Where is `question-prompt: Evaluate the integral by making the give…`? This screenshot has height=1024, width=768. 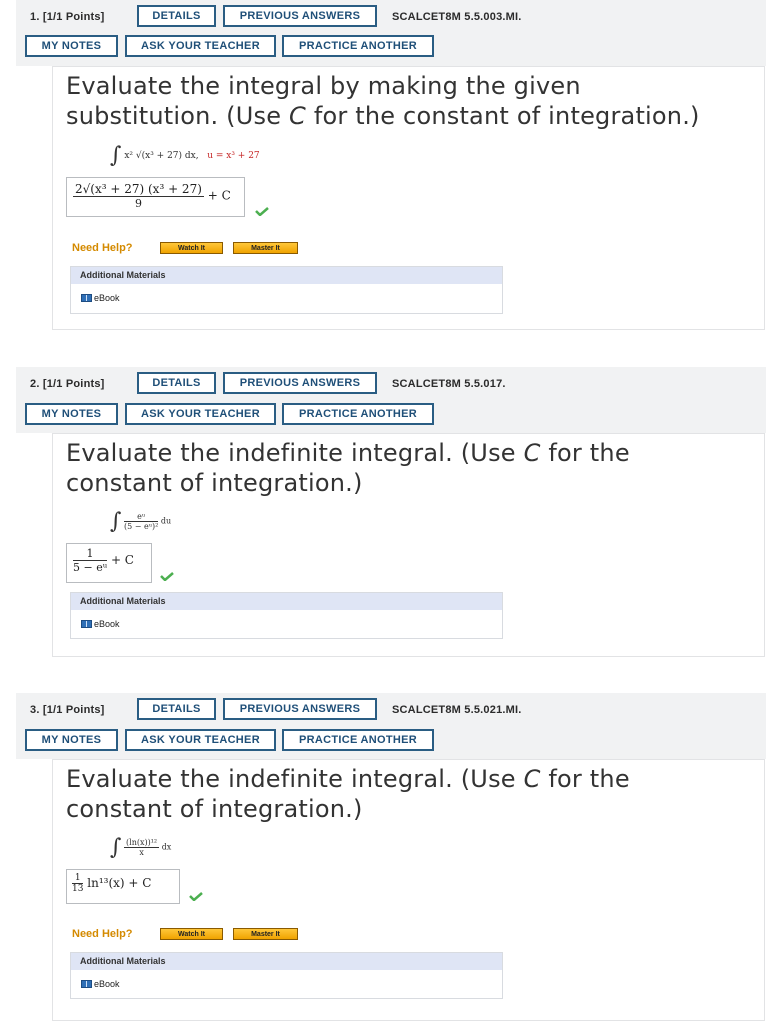
question-prompt: Evaluate the integral by making the give… is located at coordinates (383, 101).